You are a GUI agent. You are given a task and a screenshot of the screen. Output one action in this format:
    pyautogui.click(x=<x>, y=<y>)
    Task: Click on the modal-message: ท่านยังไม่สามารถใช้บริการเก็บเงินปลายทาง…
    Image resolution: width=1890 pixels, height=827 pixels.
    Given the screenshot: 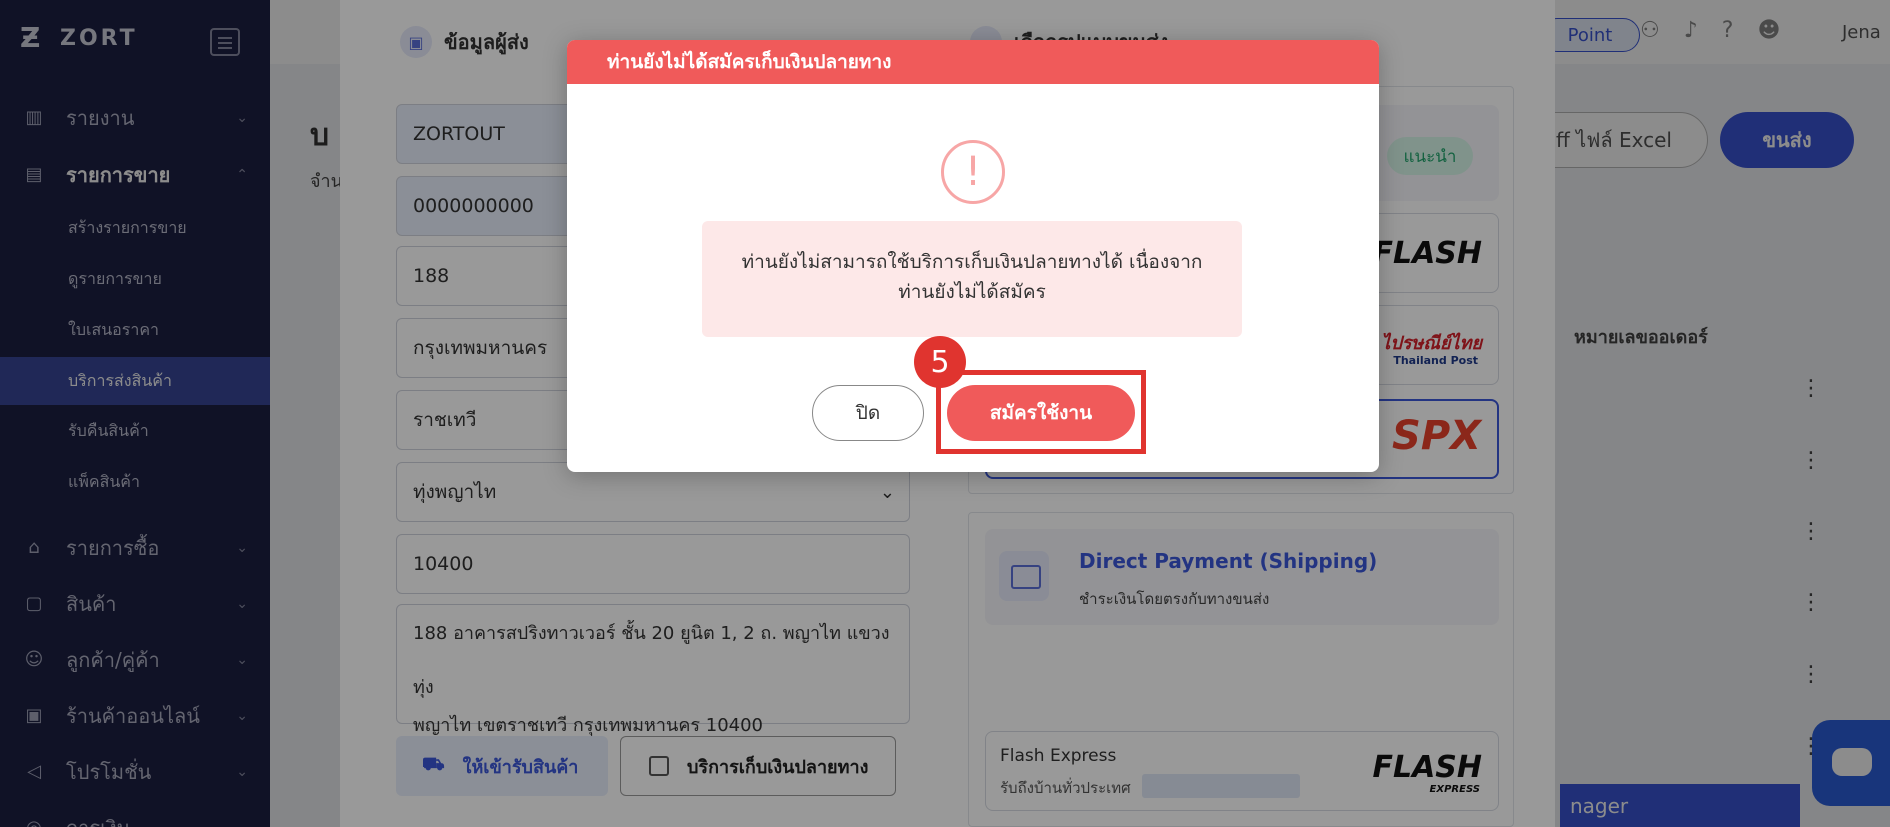 What is the action you would take?
    pyautogui.click(x=972, y=279)
    